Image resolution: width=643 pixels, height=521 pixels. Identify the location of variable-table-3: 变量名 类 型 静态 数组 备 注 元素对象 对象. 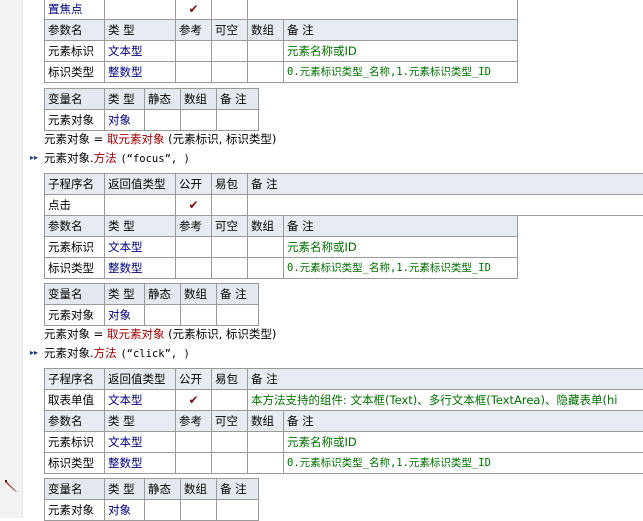
(151, 499).